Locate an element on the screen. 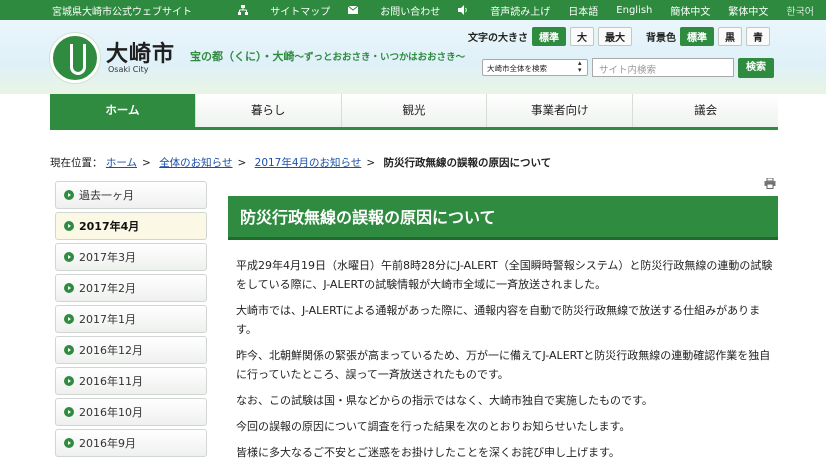 The height and width of the screenshot is (471, 826). catchphrase-sub: ～ずっとおおさき・いつかはおおさき～ is located at coordinates (380, 57).